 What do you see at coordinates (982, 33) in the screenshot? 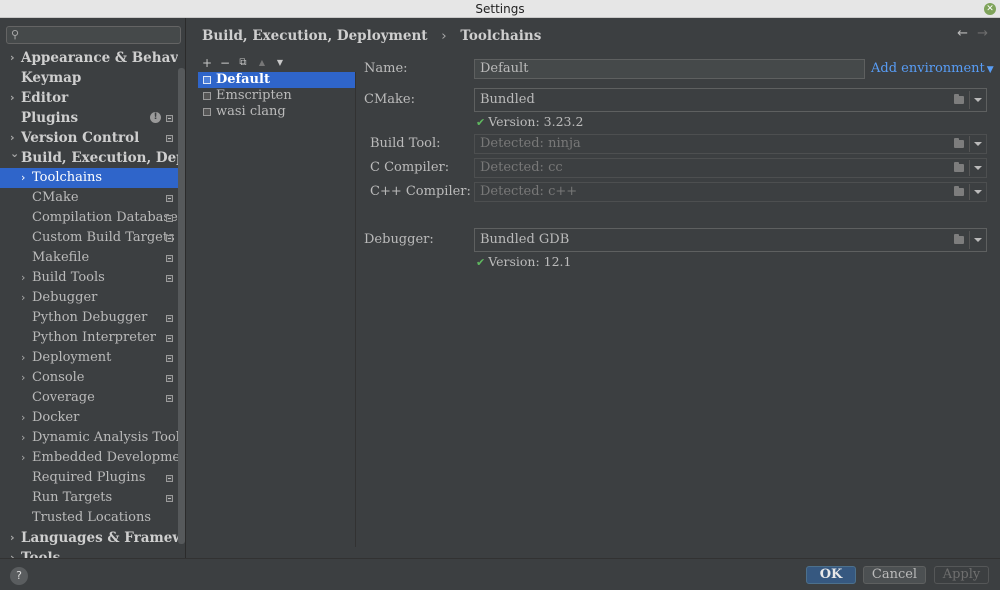
I see `arrow-right-icon: →` at bounding box center [982, 33].